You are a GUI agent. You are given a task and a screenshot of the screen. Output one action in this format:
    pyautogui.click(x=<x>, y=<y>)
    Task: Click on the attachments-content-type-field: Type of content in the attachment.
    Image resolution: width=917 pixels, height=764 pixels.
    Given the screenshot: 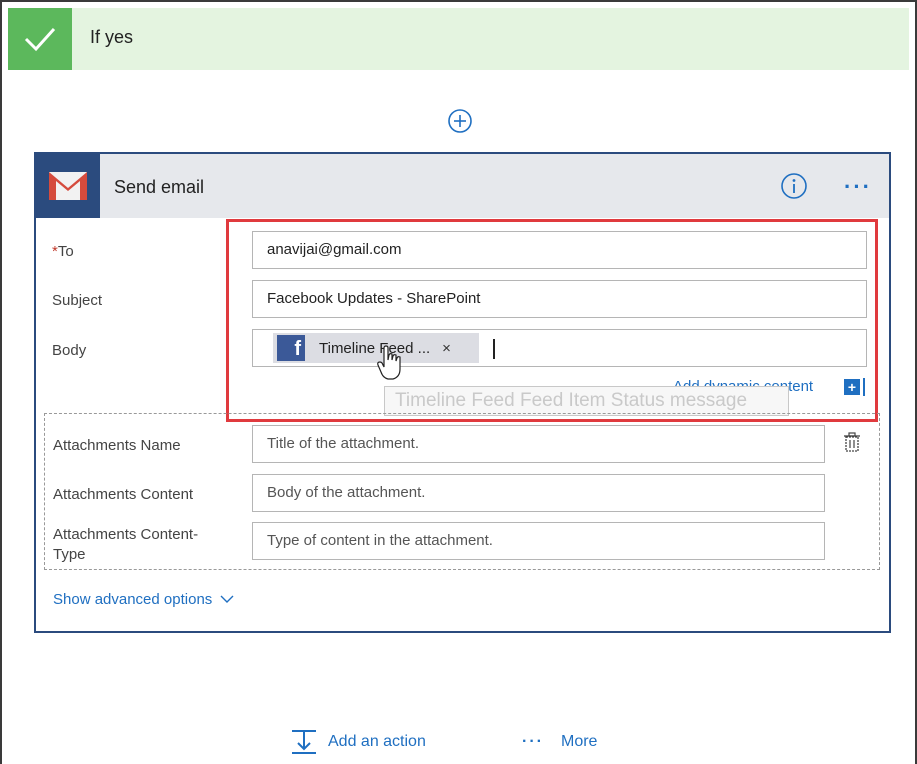 What is the action you would take?
    pyautogui.click(x=538, y=541)
    